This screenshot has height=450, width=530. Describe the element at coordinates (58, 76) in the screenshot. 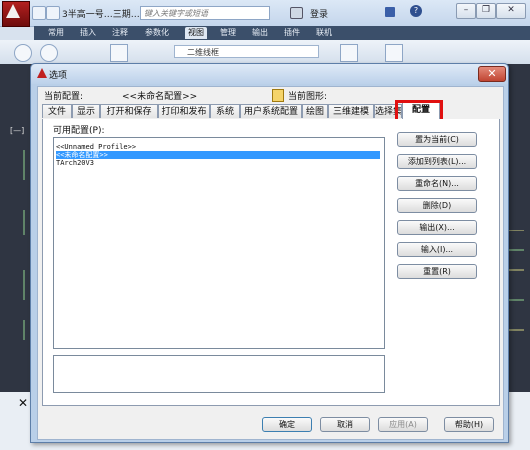

I see `dialog-title: 选项` at that location.